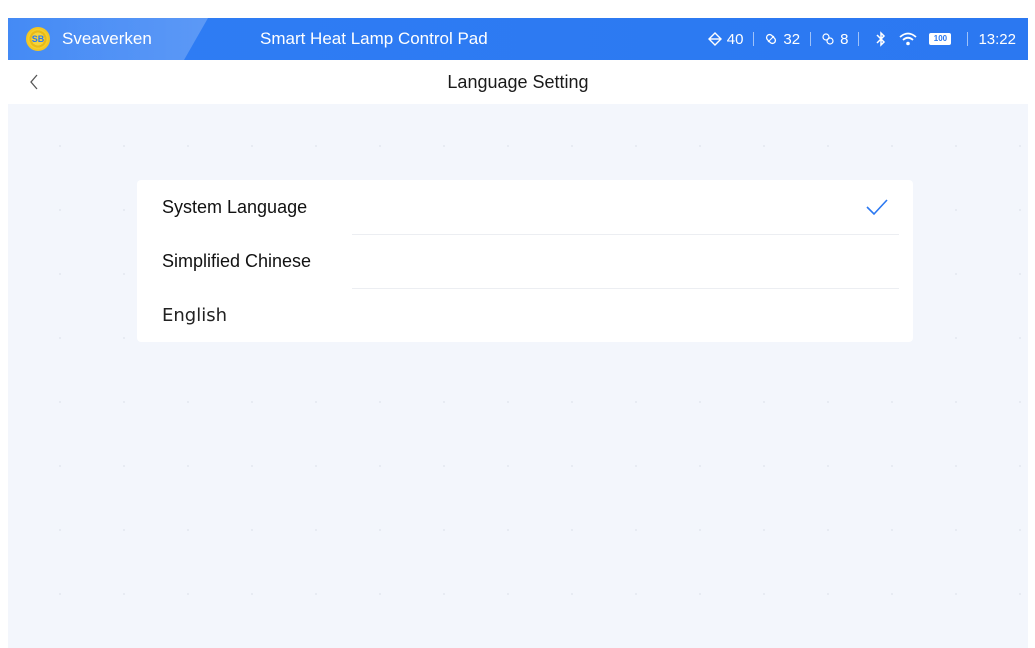 Image resolution: width=1035 pixels, height=648 pixels. Describe the element at coordinates (194, 315) in the screenshot. I see `language-label: English` at that location.